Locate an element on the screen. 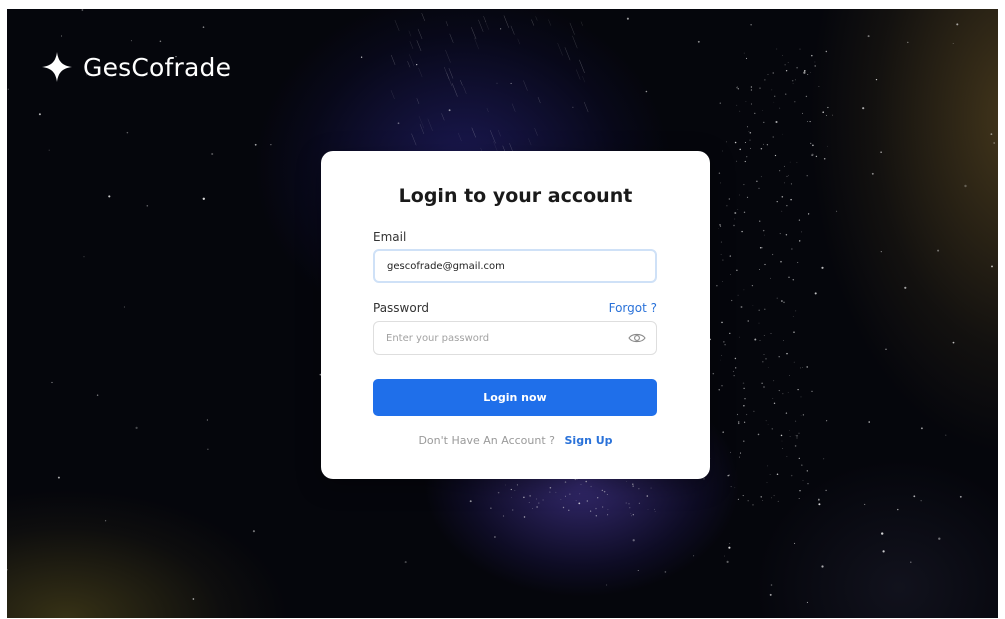  signup-link: Sign Up is located at coordinates (589, 440).